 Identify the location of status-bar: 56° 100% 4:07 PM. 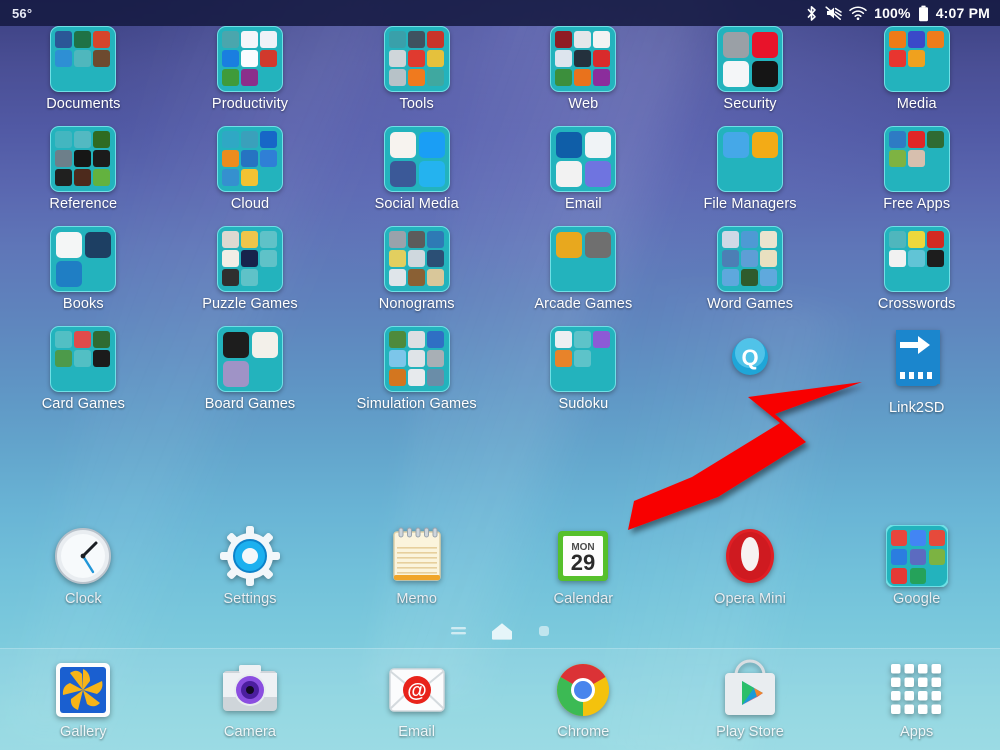
(500, 13).